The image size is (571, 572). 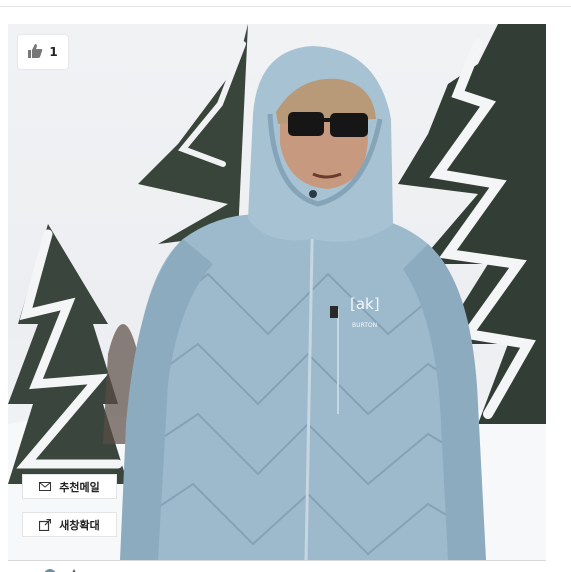 What do you see at coordinates (79, 487) in the screenshot?
I see `recommend-mail-label: 추천메일` at bounding box center [79, 487].